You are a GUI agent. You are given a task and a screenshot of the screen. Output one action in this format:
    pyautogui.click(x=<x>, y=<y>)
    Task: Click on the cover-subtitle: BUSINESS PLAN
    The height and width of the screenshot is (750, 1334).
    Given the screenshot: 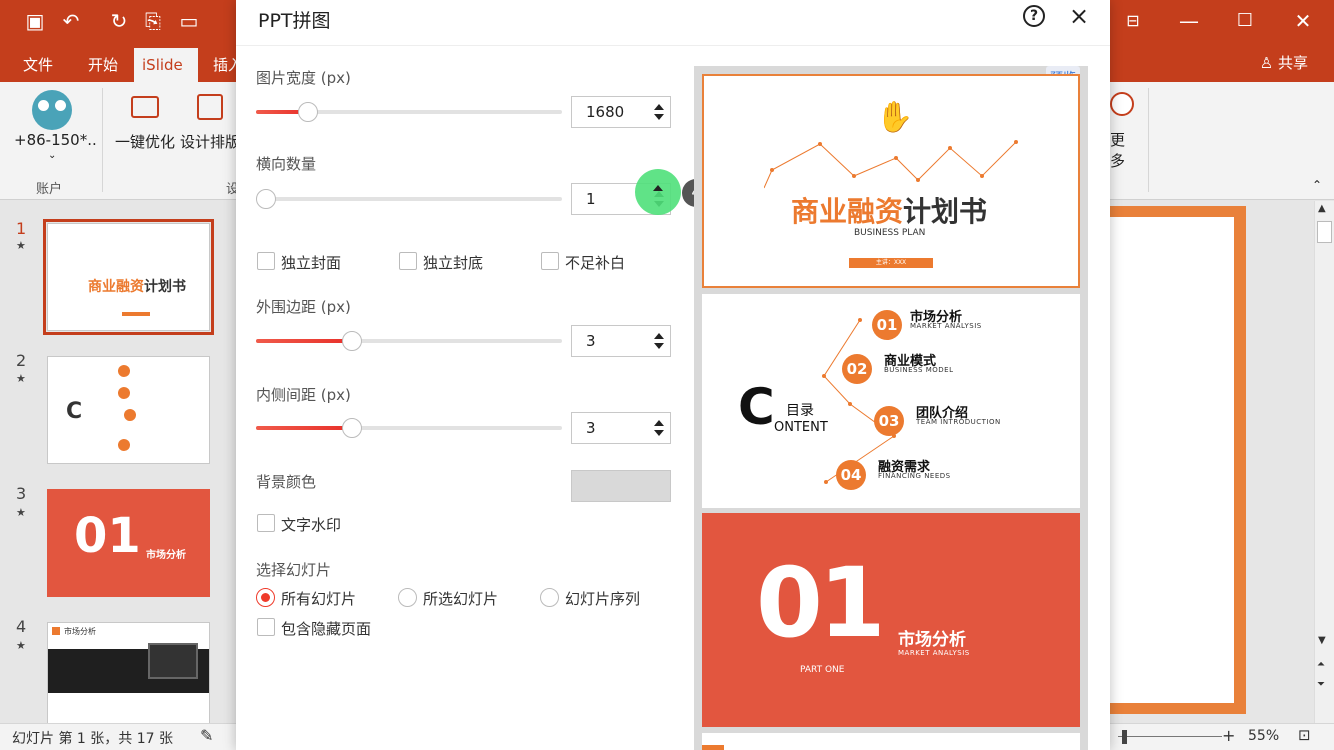 What is the action you would take?
    pyautogui.click(x=890, y=233)
    